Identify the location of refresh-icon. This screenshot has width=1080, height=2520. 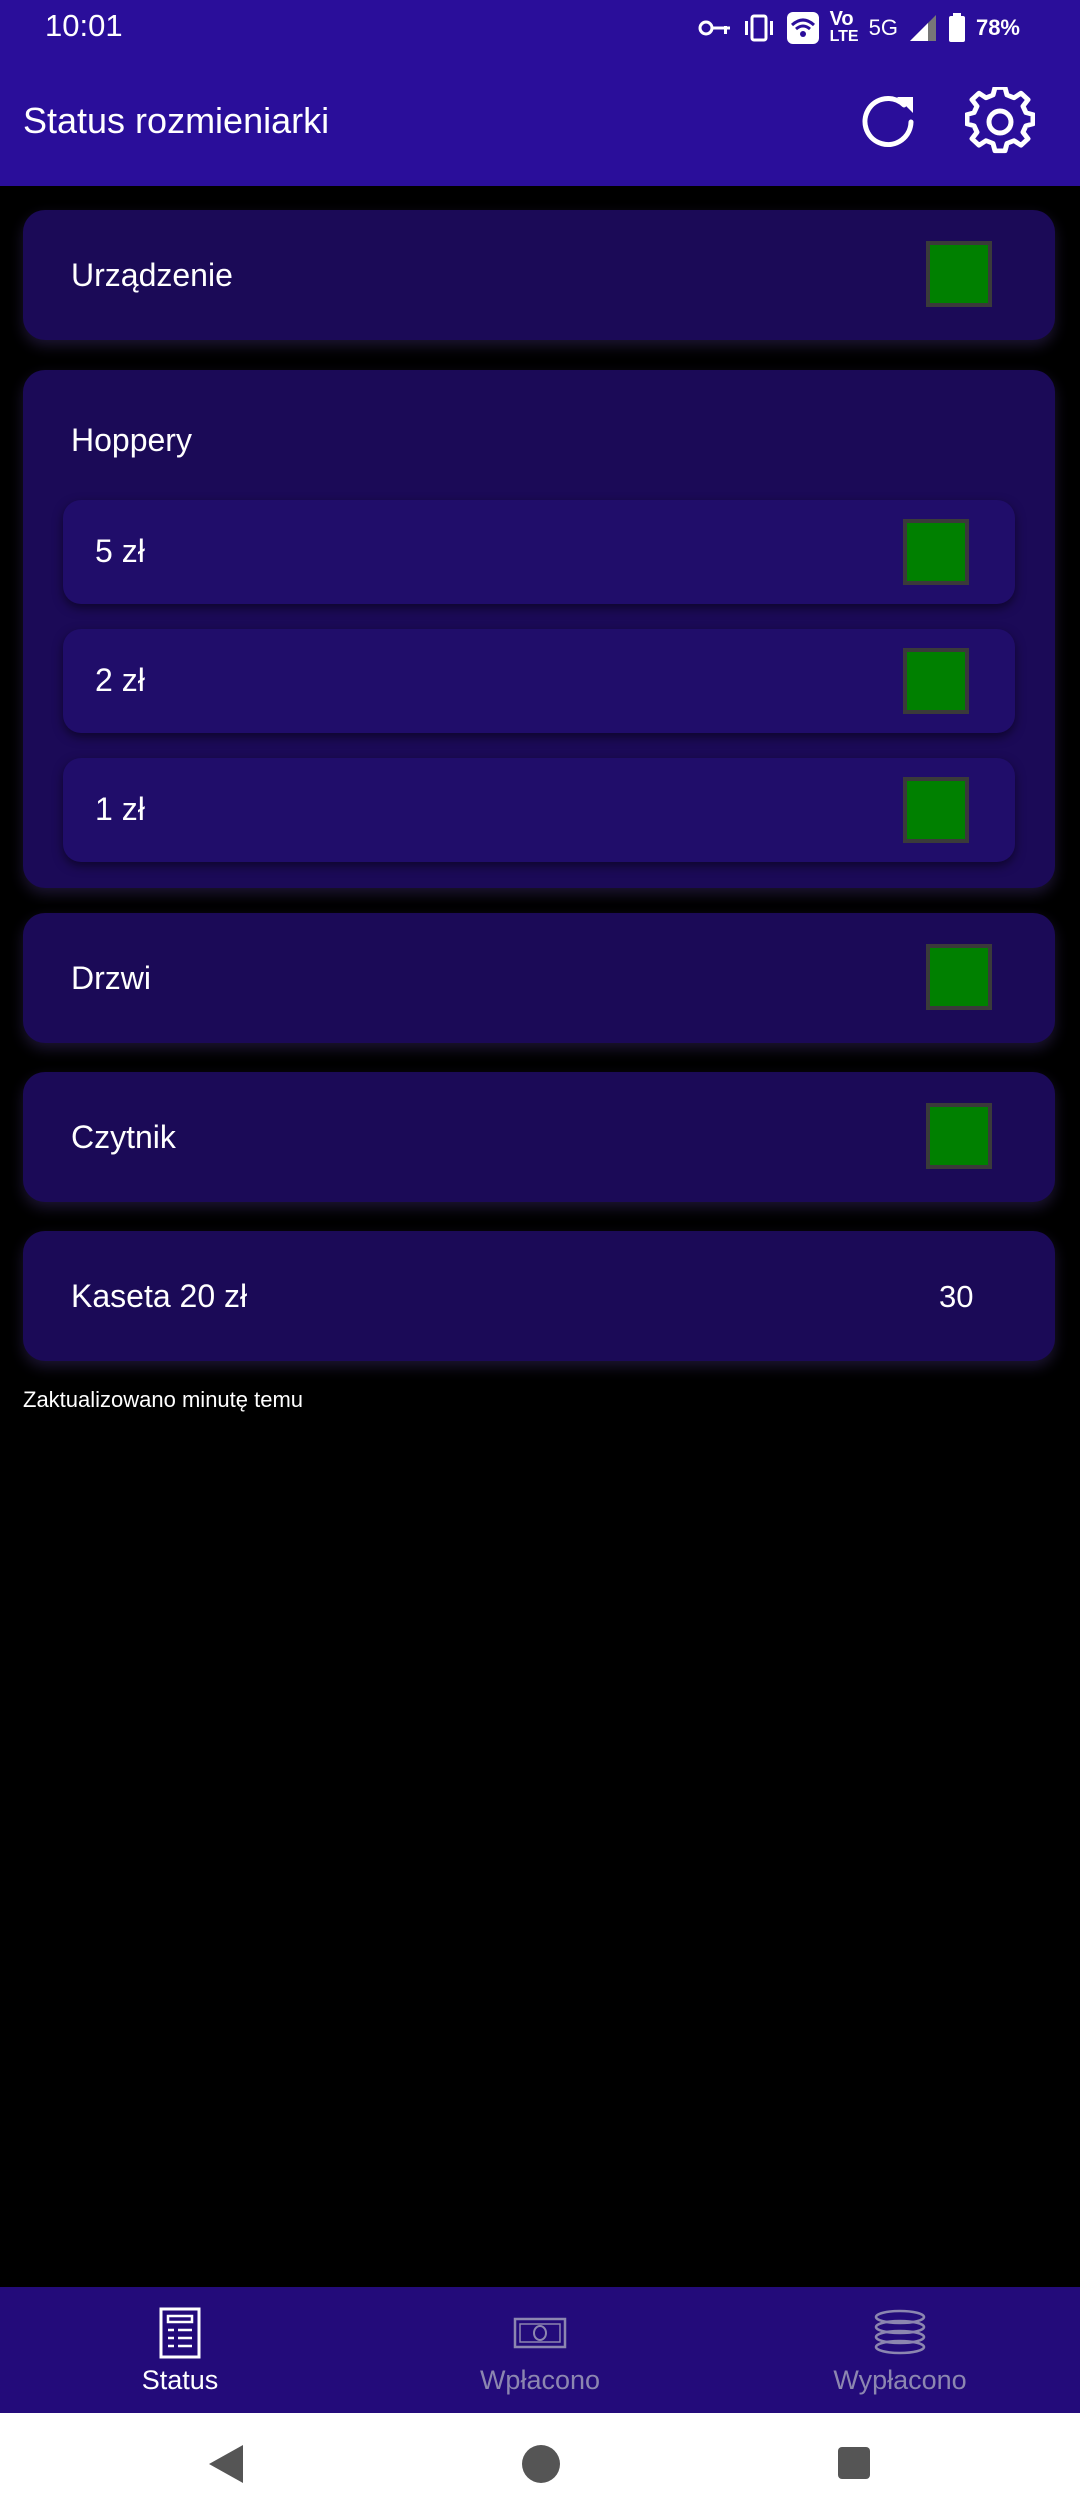
(888, 122).